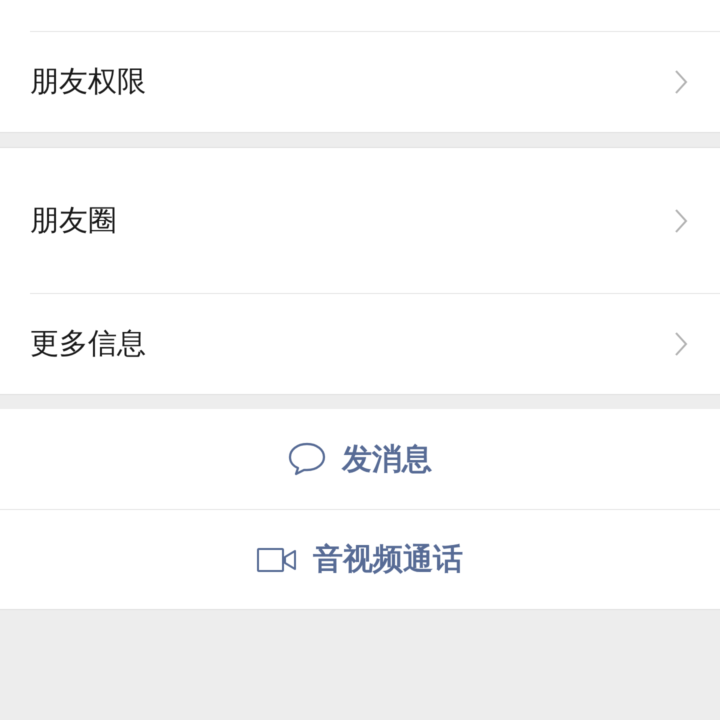 Image resolution: width=720 pixels, height=720 pixels. Describe the element at coordinates (360, 459) in the screenshot. I see `action-button: 发消息` at that location.